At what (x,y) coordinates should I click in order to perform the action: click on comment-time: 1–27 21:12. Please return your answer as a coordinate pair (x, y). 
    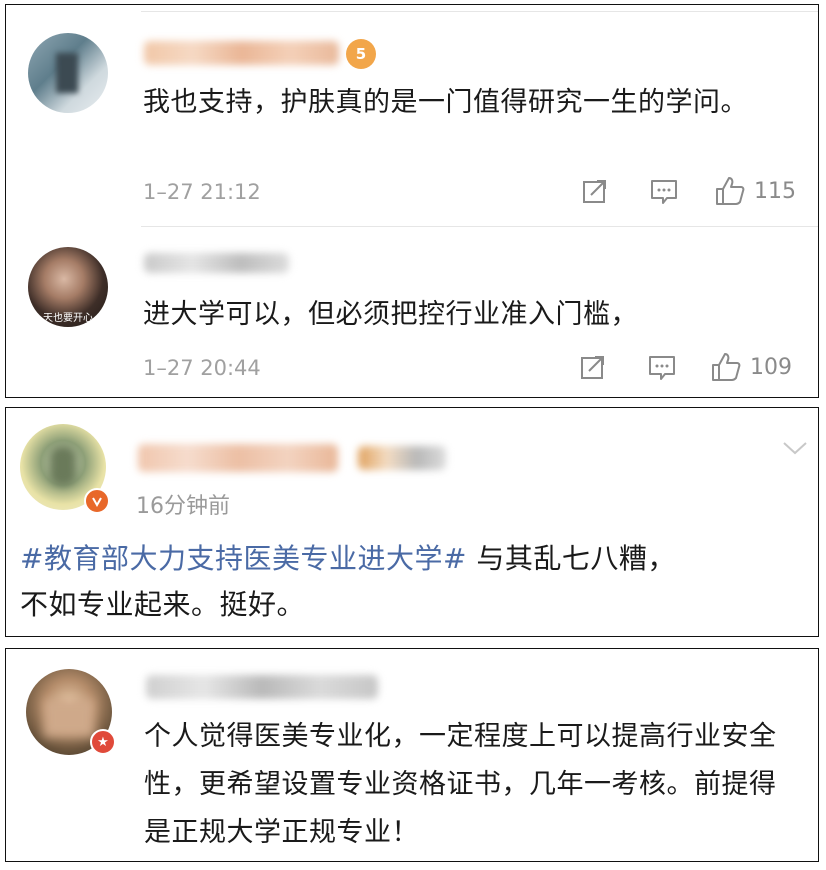
    Looking at the image, I should click on (202, 192).